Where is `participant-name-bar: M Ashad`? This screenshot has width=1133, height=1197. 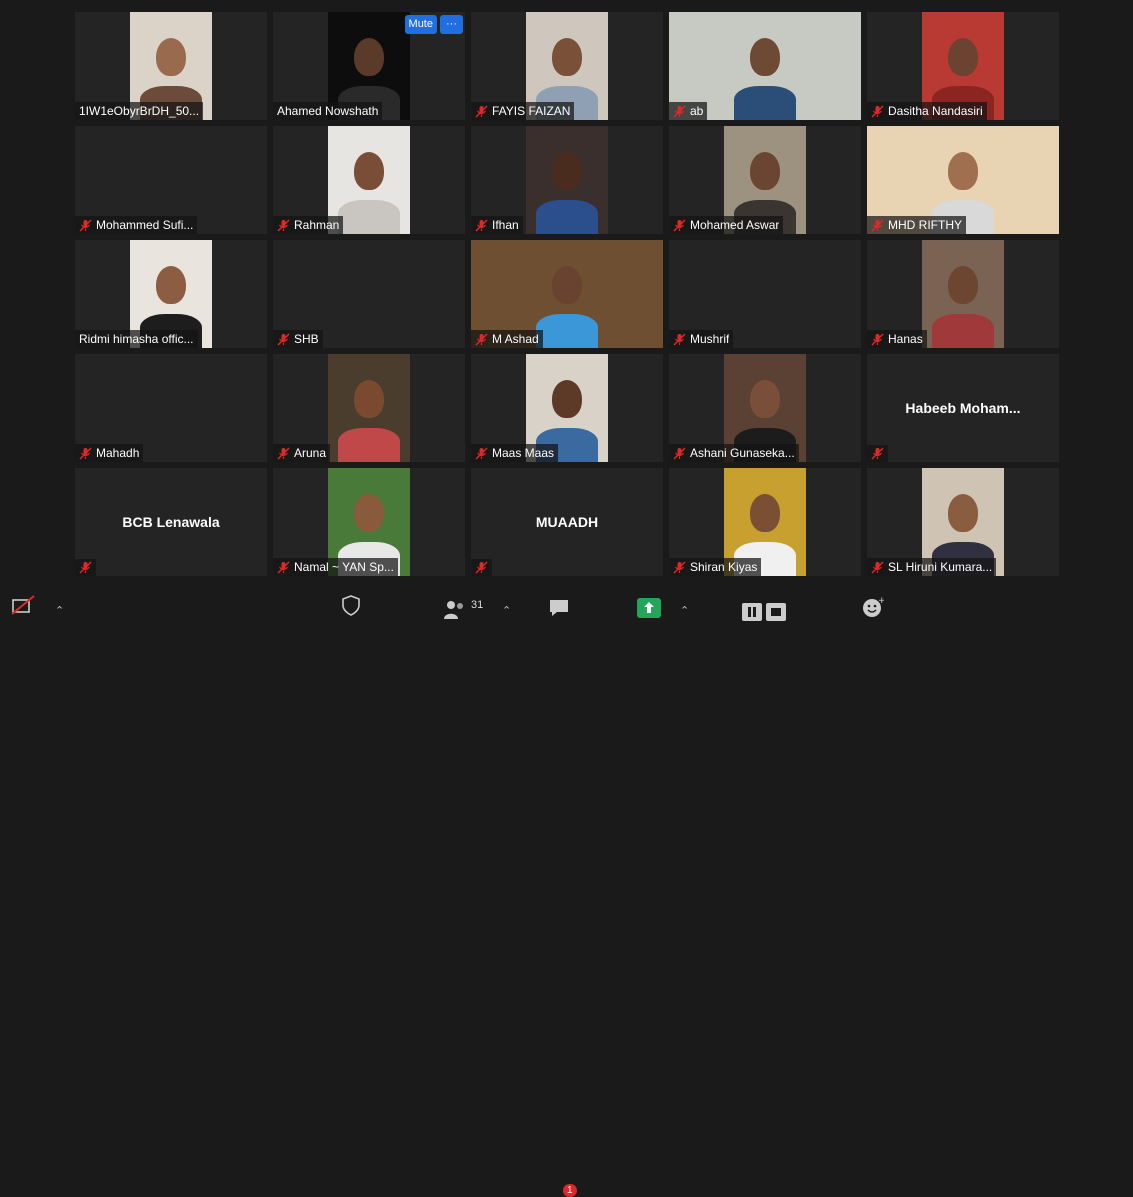 participant-name-bar: M Ashad is located at coordinates (507, 339).